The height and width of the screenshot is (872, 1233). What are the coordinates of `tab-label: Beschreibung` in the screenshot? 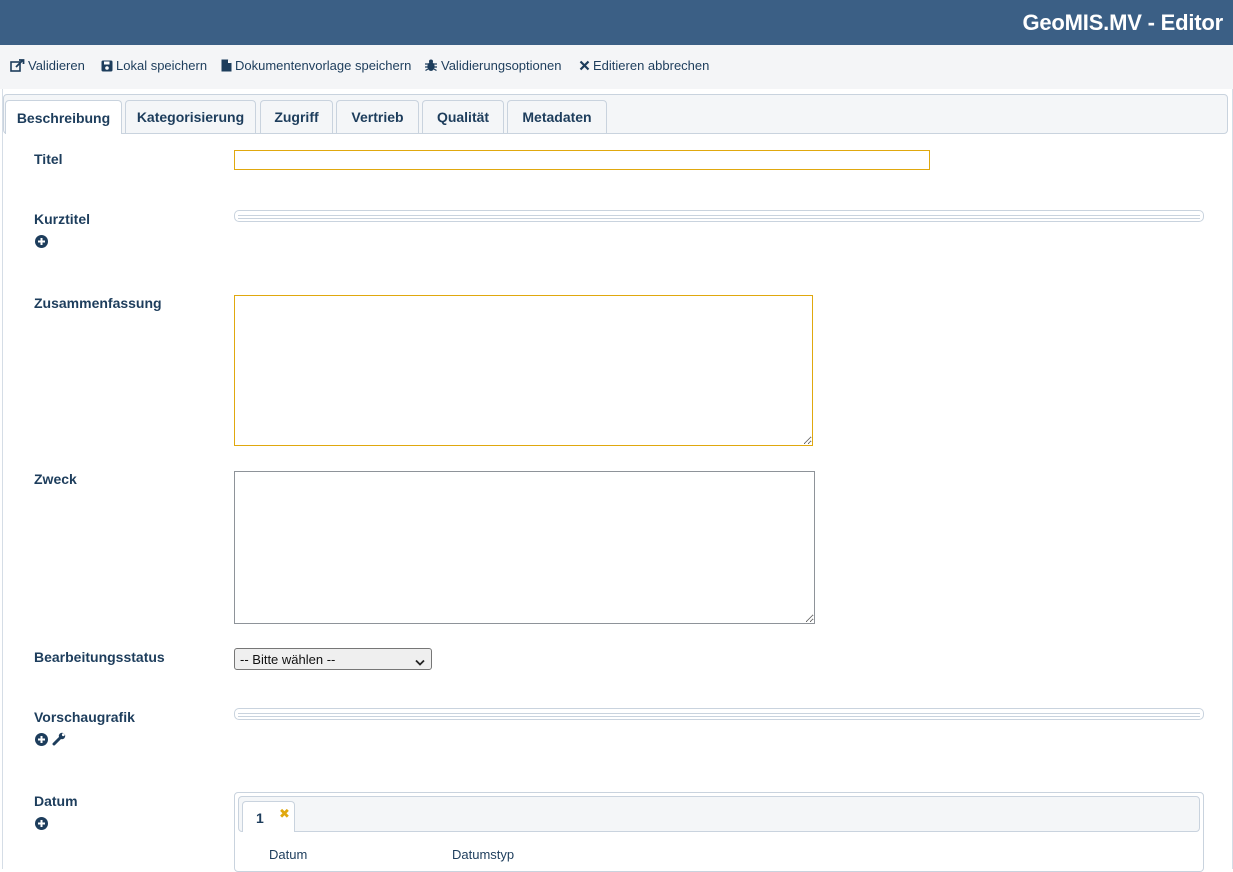 It's located at (63, 117).